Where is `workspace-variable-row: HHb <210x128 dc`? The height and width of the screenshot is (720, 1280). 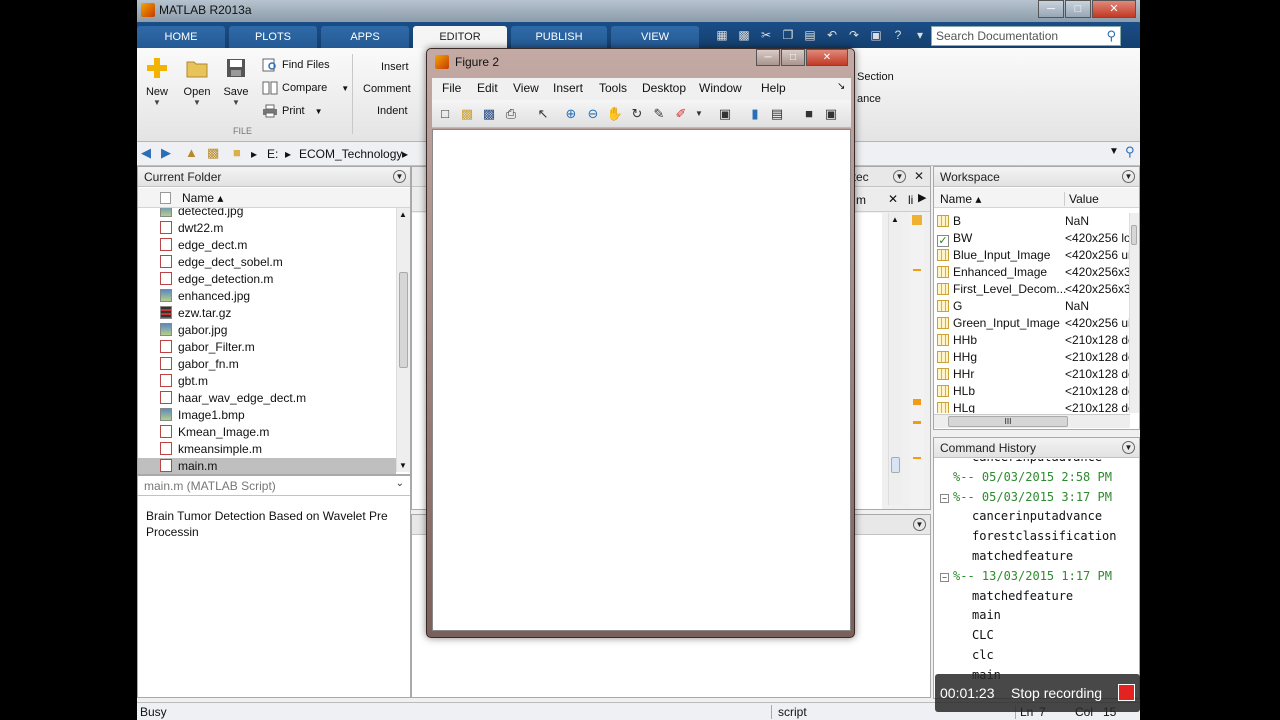 workspace-variable-row: HHb <210x128 dc is located at coordinates (1031, 340).